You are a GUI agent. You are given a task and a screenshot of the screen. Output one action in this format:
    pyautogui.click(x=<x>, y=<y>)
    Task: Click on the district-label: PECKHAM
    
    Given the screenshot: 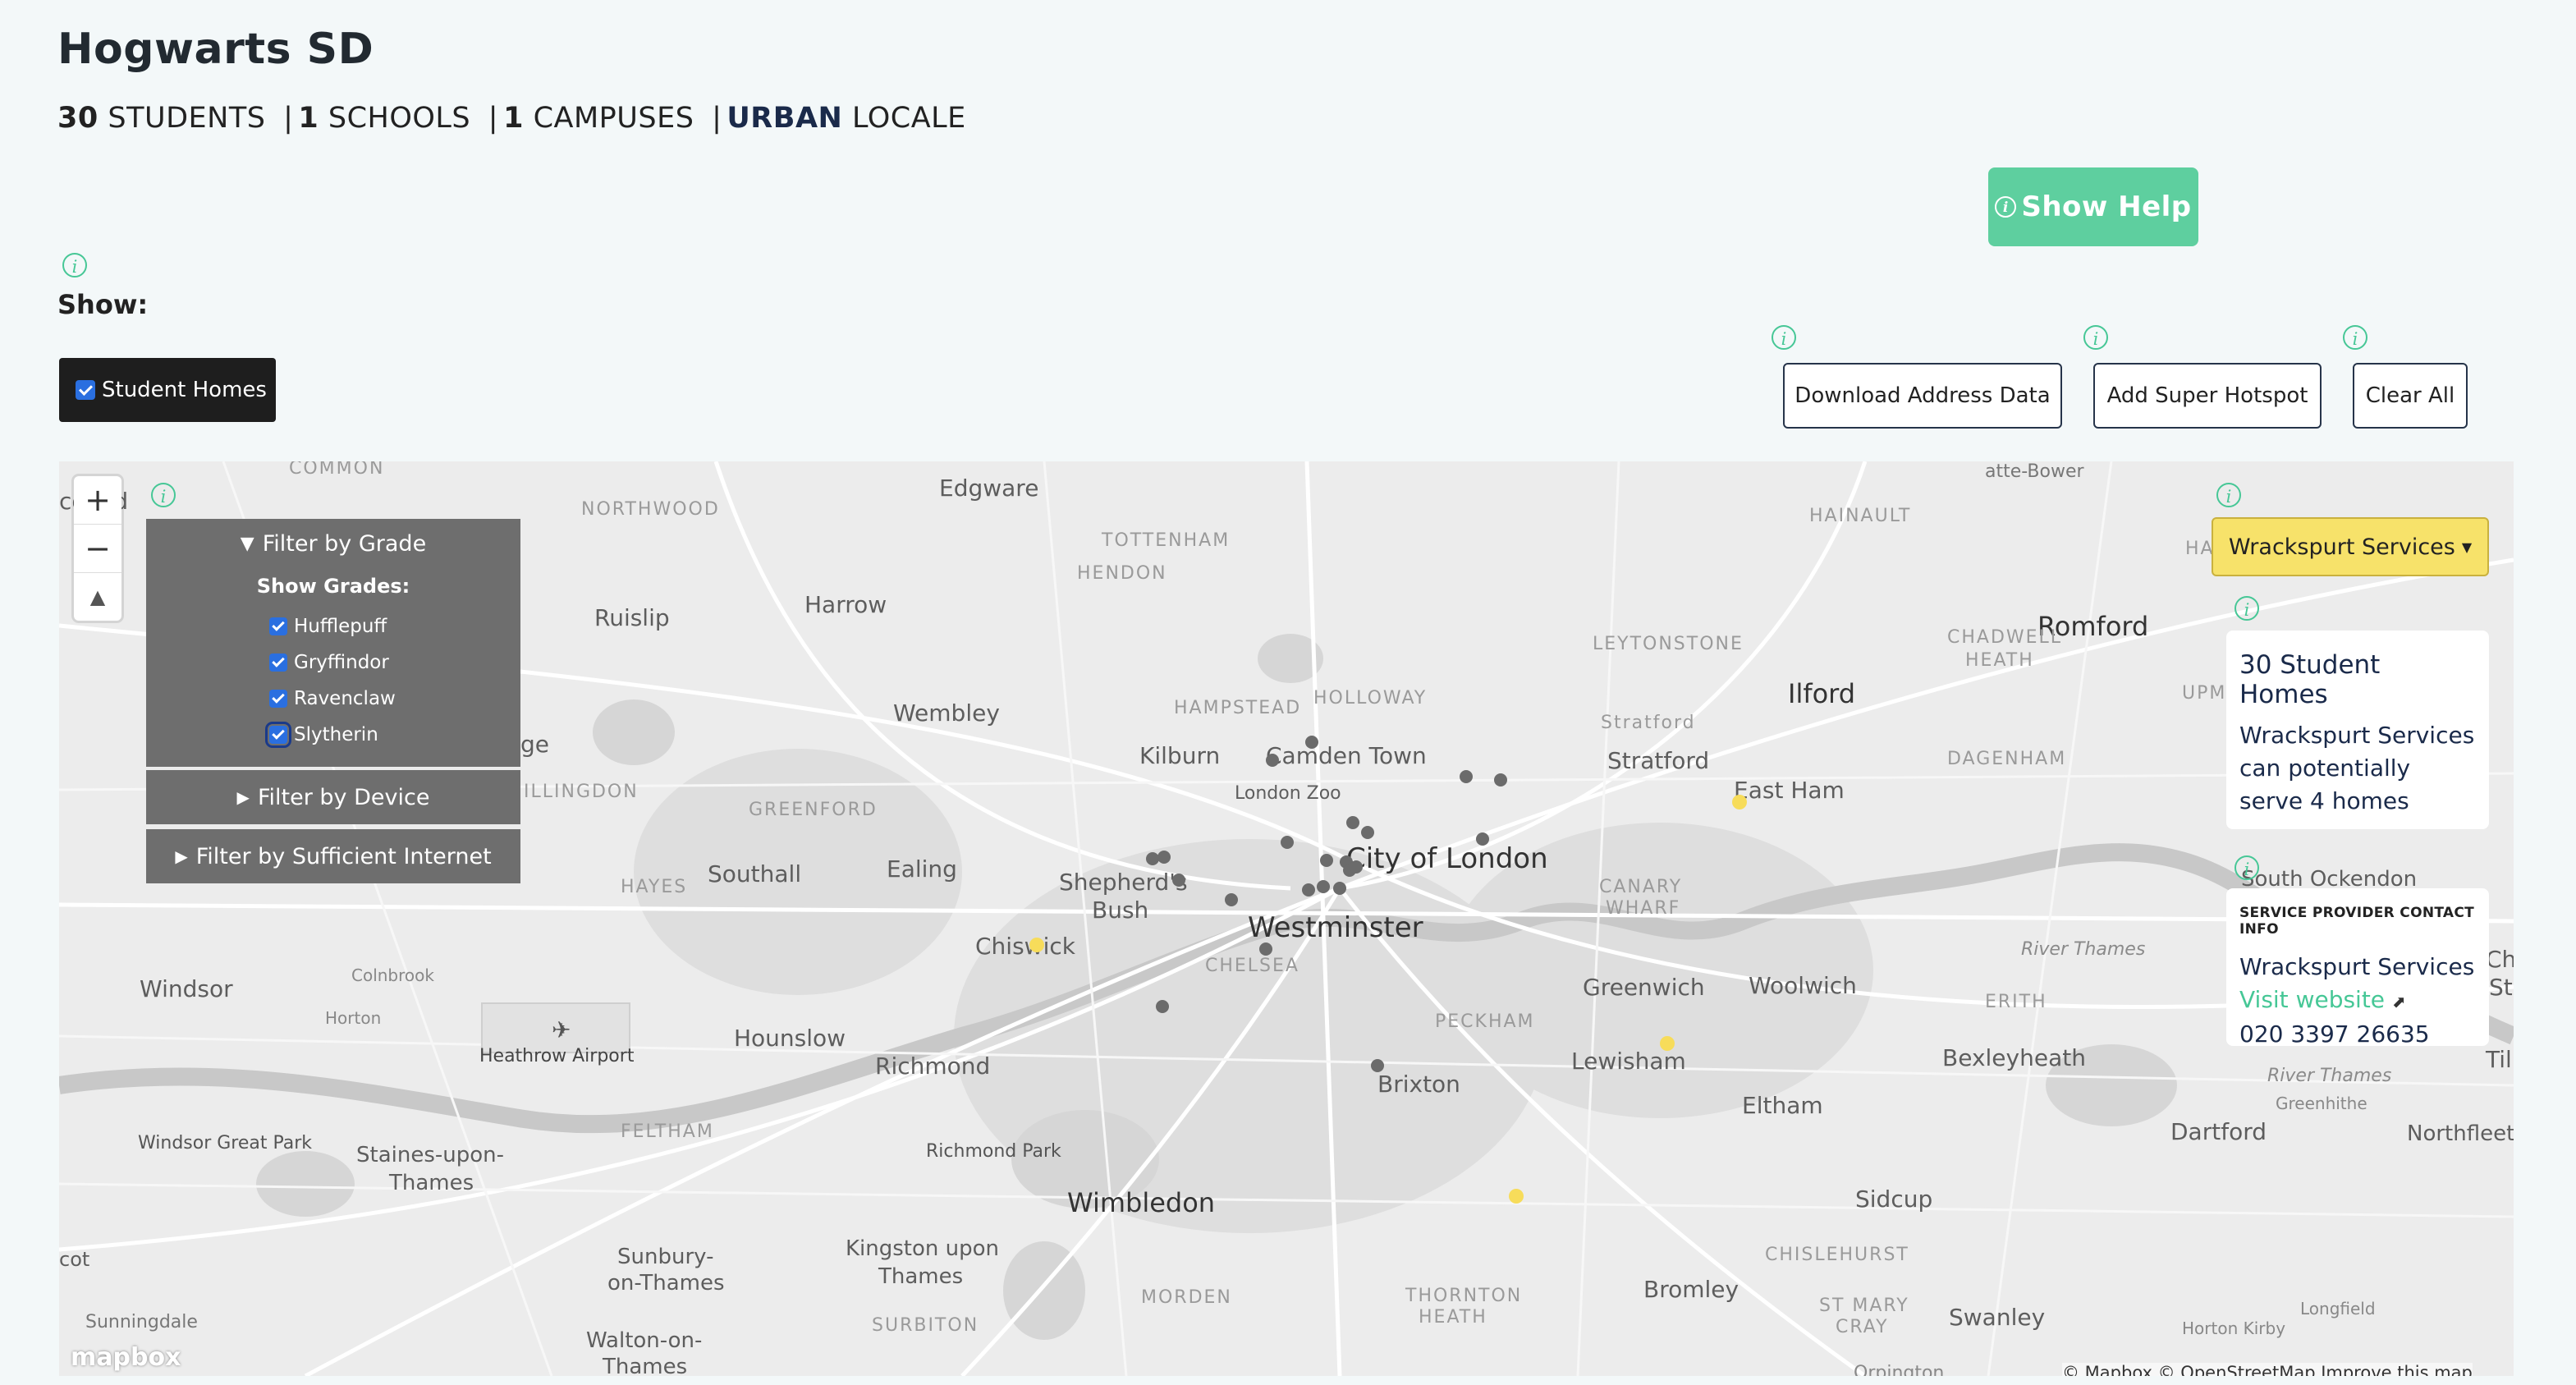 What is the action you would take?
    pyautogui.click(x=1485, y=1021)
    